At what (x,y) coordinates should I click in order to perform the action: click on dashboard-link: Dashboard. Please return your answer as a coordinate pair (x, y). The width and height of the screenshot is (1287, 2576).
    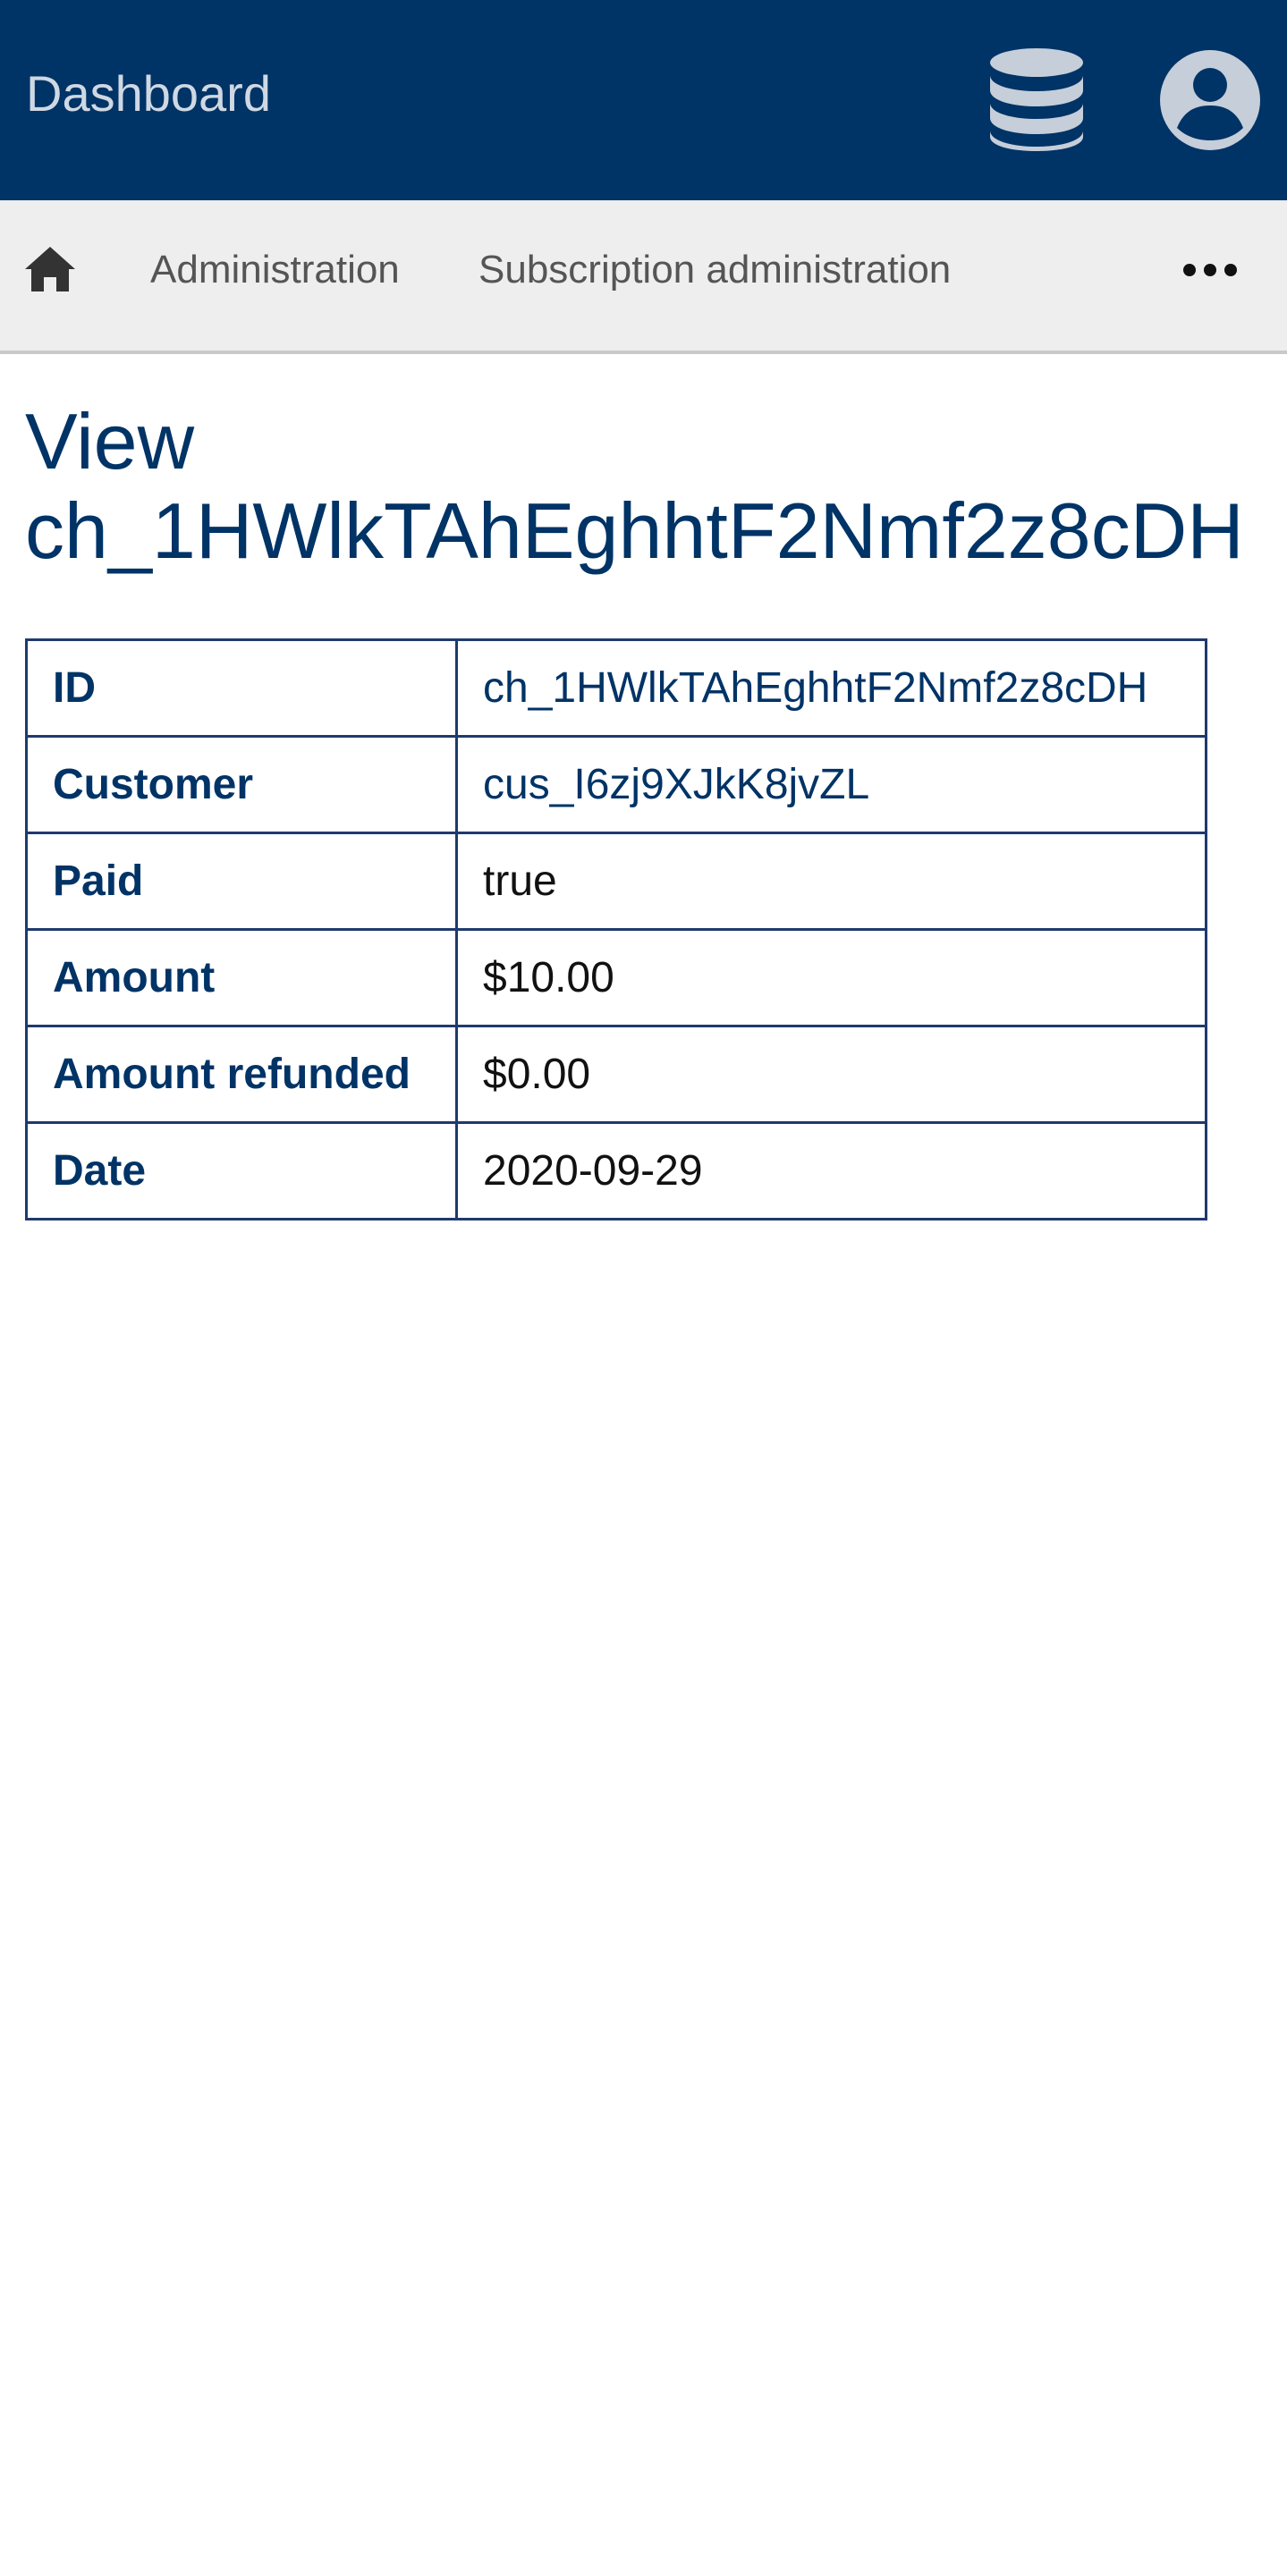
    Looking at the image, I should click on (148, 93).